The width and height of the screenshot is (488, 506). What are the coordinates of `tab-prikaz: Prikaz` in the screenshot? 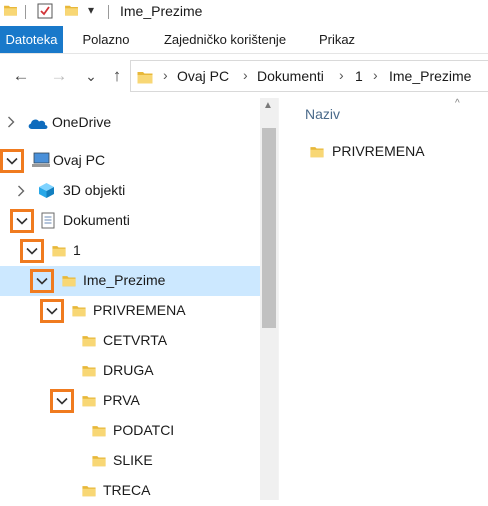 It's located at (337, 39).